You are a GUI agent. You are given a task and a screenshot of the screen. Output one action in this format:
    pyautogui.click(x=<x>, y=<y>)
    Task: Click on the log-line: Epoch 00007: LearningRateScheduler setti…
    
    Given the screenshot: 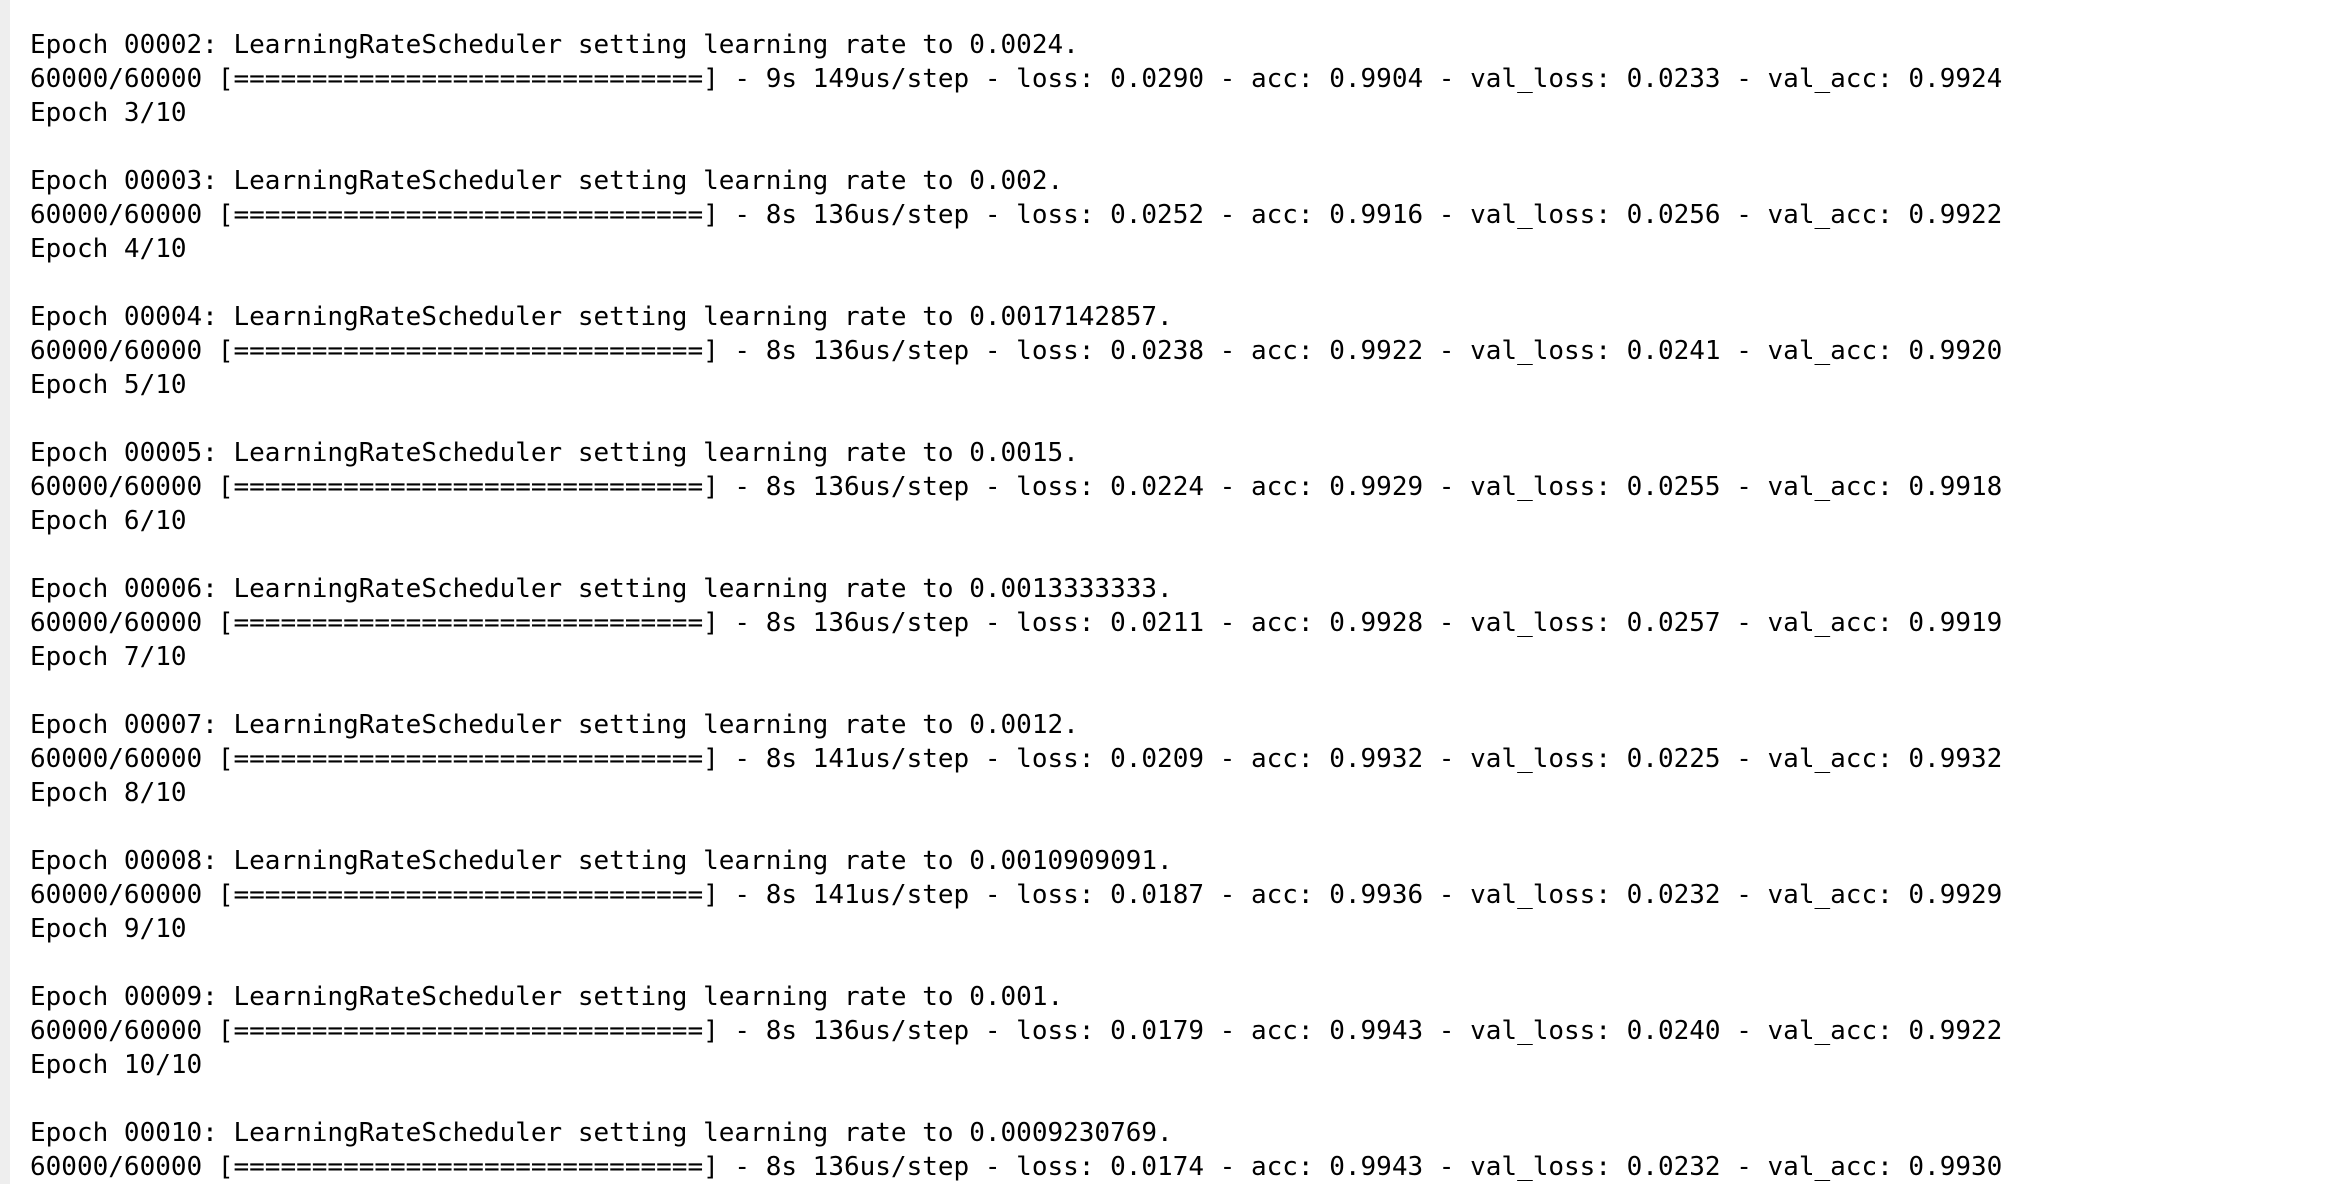 What is the action you would take?
    pyautogui.click(x=554, y=725)
    